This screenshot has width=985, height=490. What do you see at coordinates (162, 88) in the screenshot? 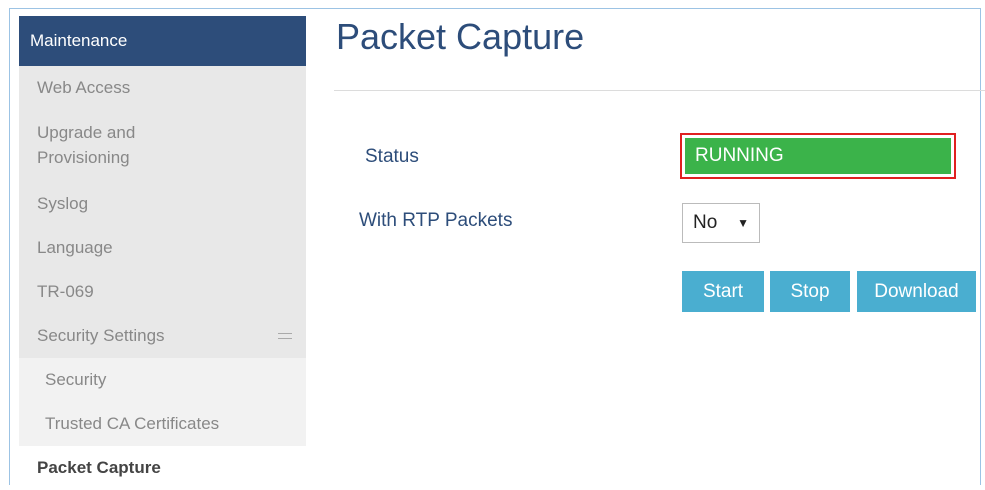
I see `sidebar-item-web-access: Web Access` at bounding box center [162, 88].